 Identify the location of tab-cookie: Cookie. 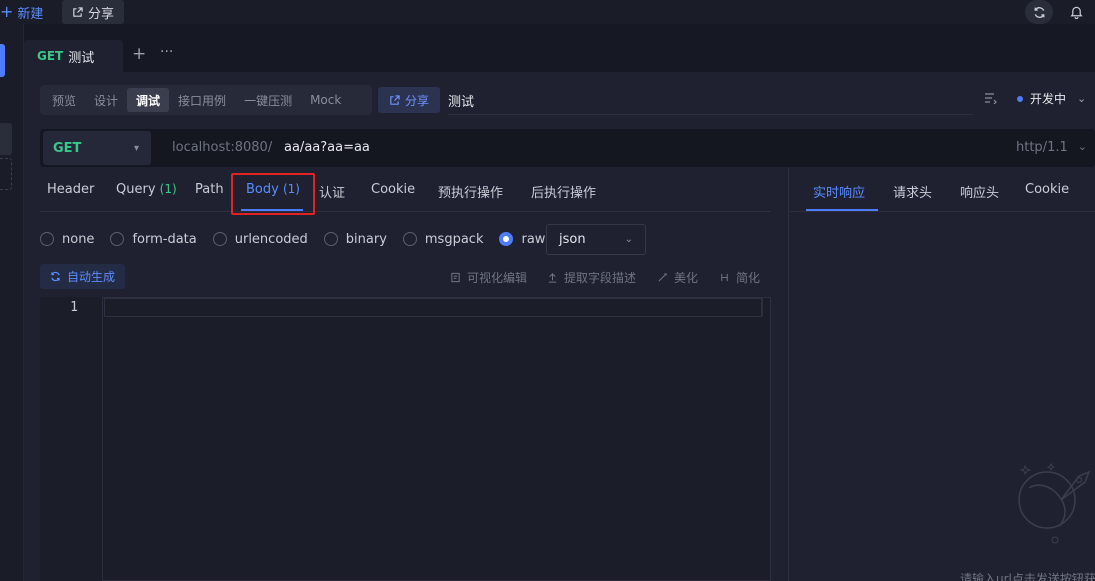
(393, 189).